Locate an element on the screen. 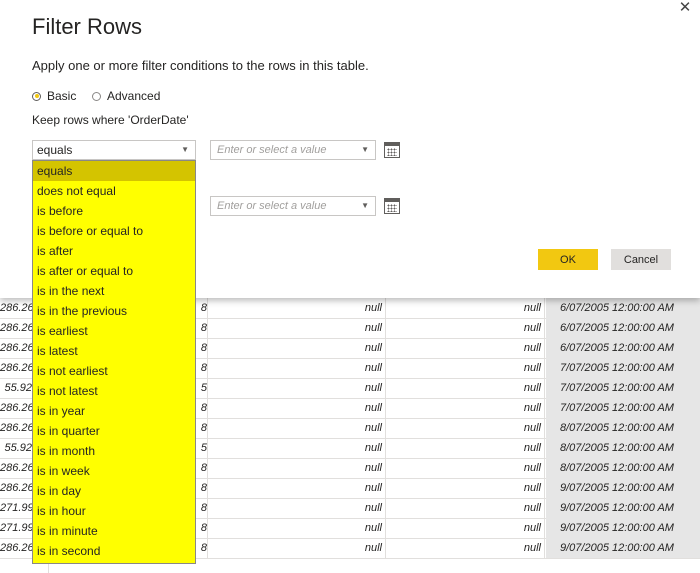  dropdown-option: is in second is located at coordinates (114, 551).